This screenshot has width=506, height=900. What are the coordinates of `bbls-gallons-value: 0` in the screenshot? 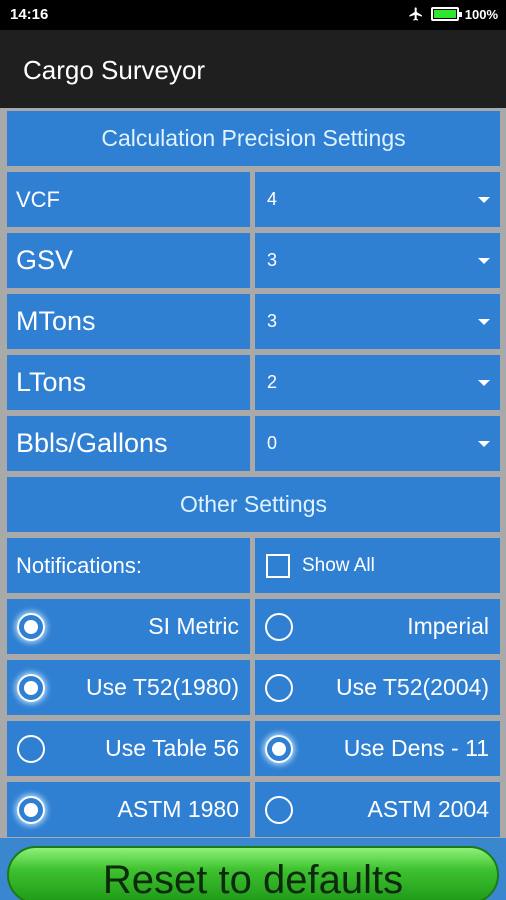 It's located at (272, 443).